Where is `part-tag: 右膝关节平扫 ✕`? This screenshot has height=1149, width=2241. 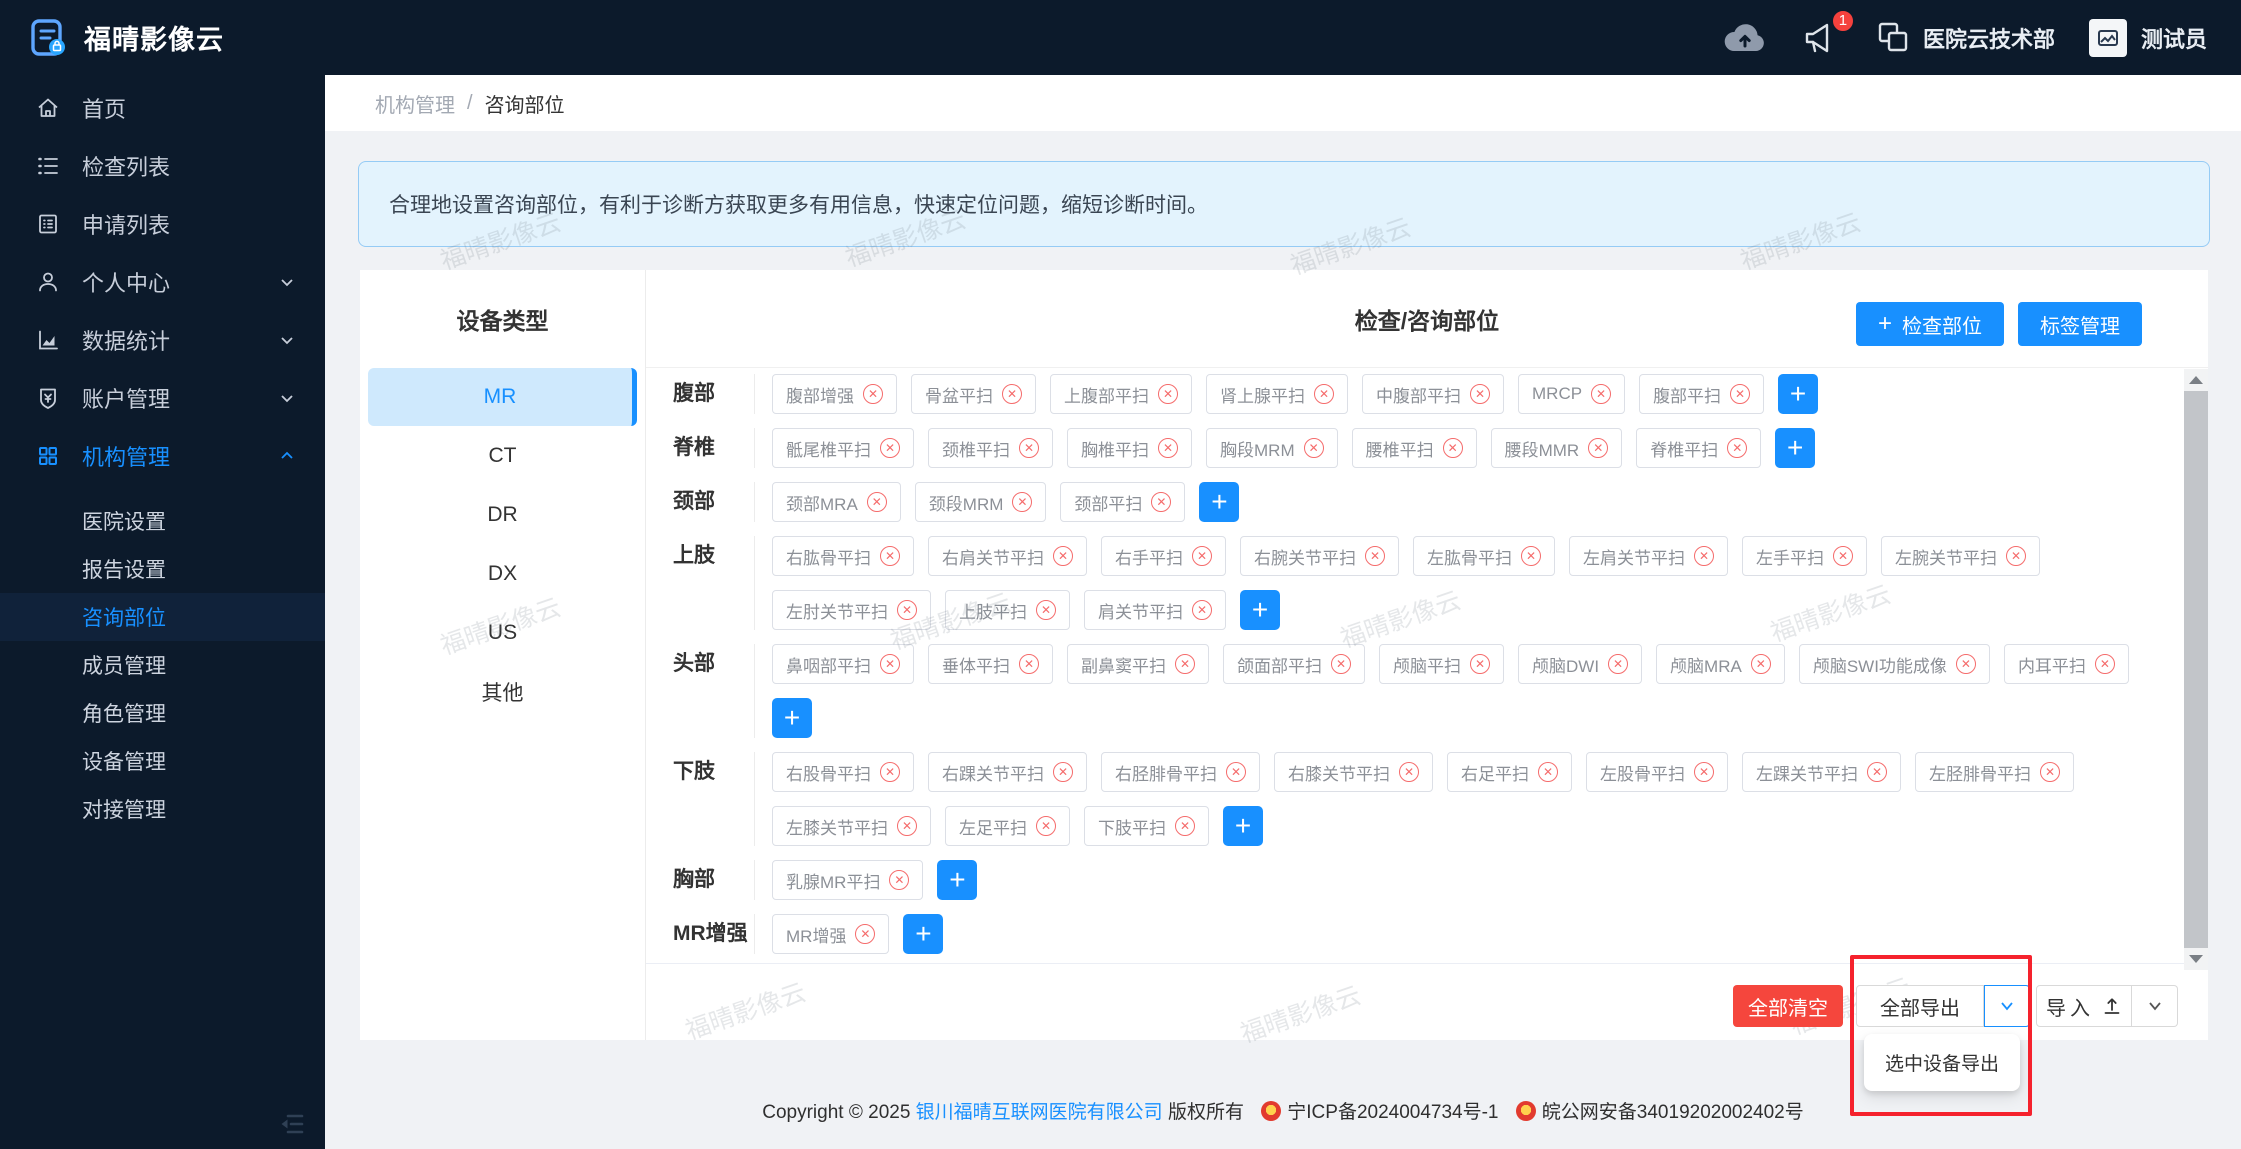
part-tag: 右膝关节平扫 ✕ is located at coordinates (1353, 772).